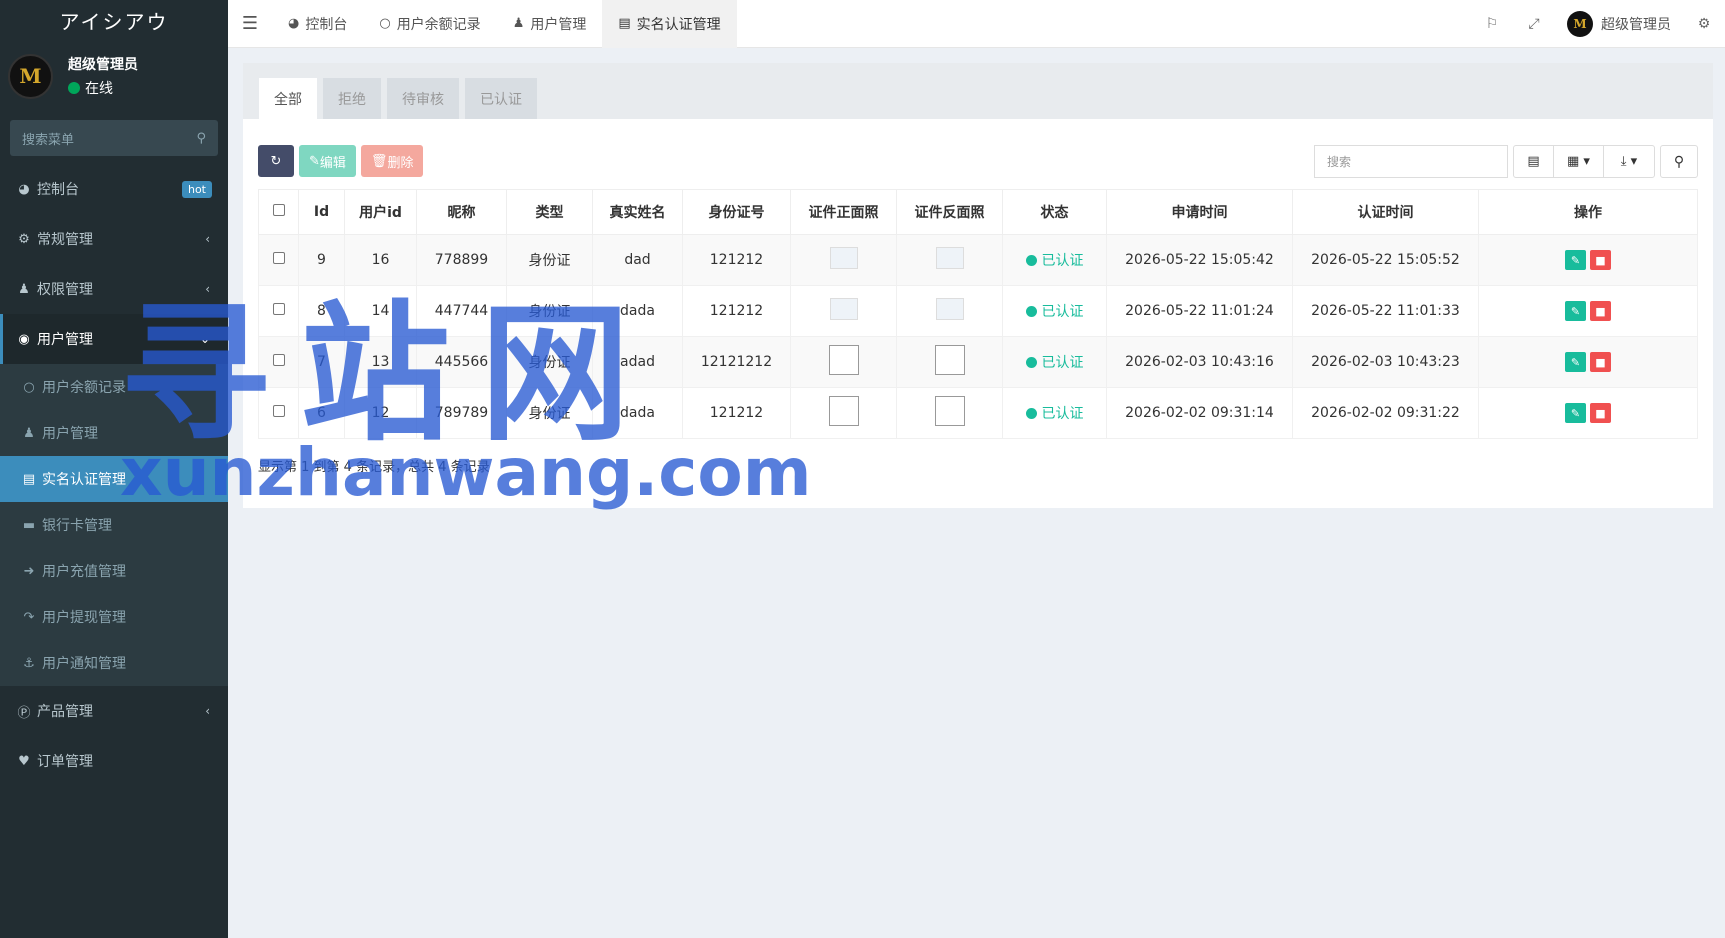 Image resolution: width=1725 pixels, height=938 pixels. I want to click on tab-balance-log: ○ 用户余额记录, so click(429, 24).